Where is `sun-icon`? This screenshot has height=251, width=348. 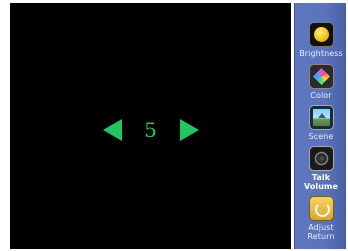 sun-icon is located at coordinates (321, 34).